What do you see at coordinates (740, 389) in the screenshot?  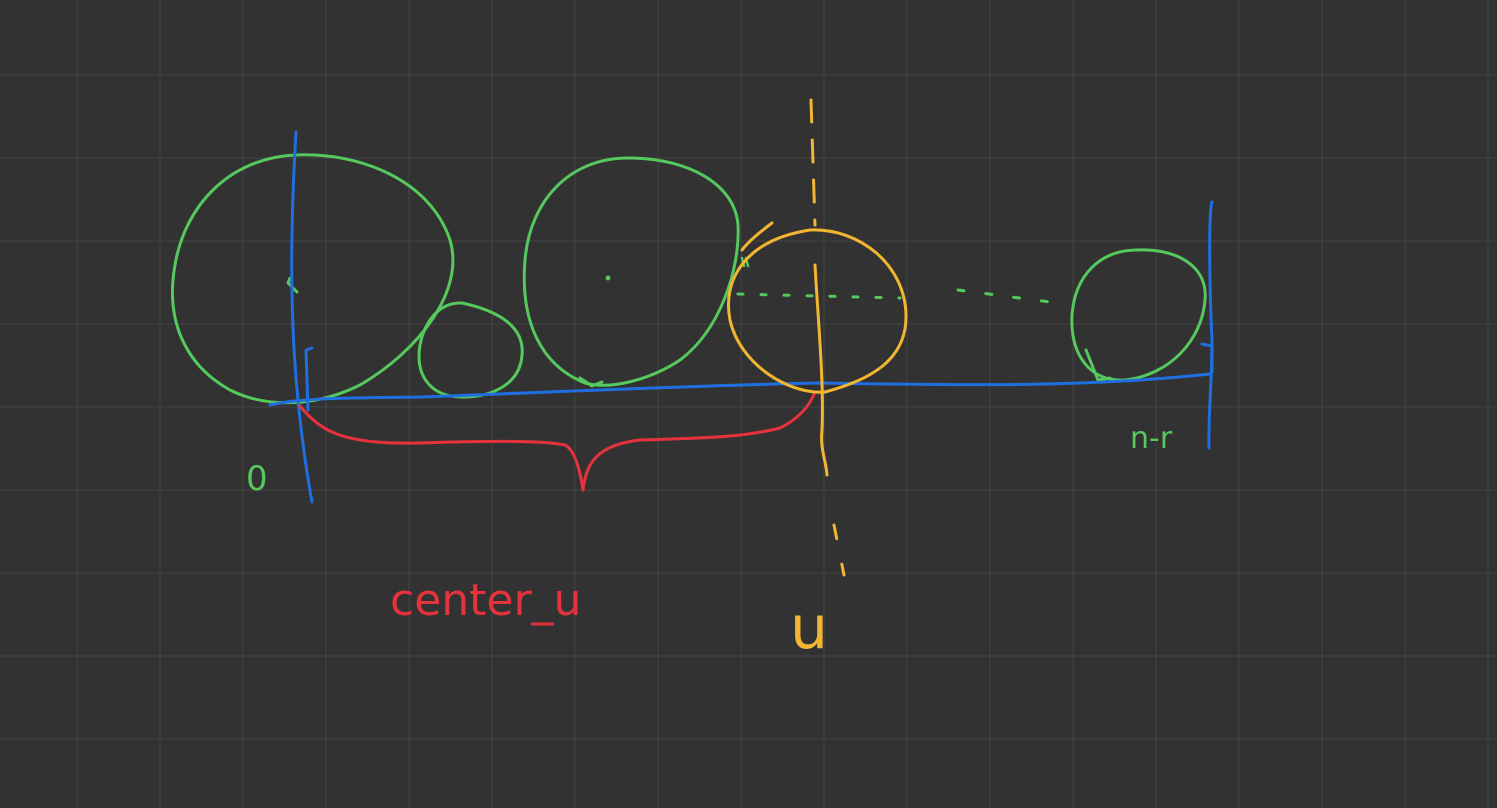 I see `base-line` at bounding box center [740, 389].